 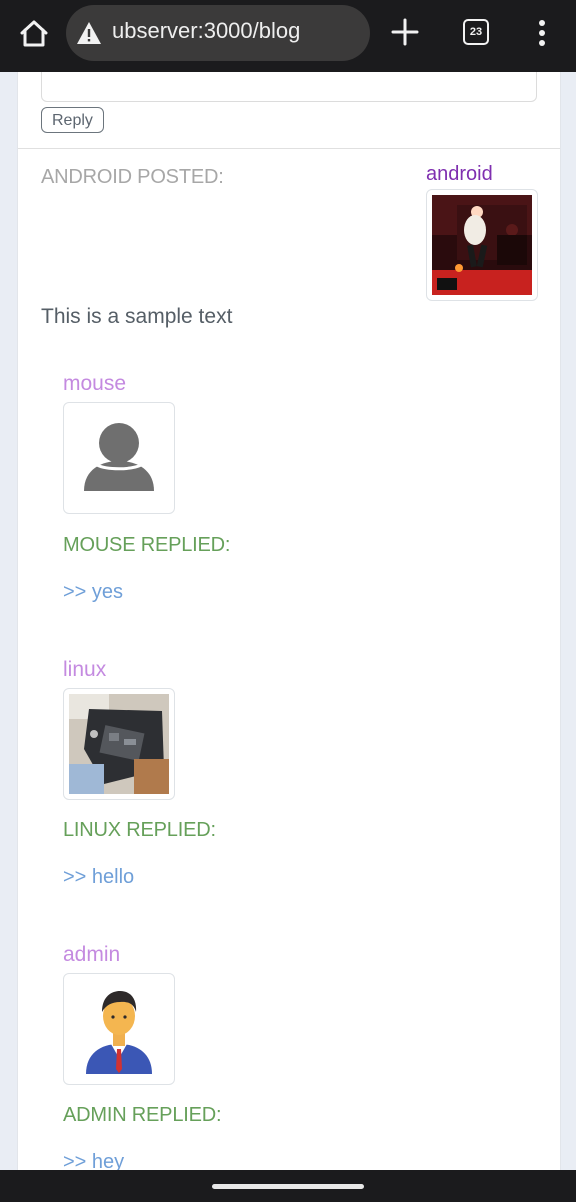 What do you see at coordinates (119, 458) in the screenshot?
I see `default-person-icon` at bounding box center [119, 458].